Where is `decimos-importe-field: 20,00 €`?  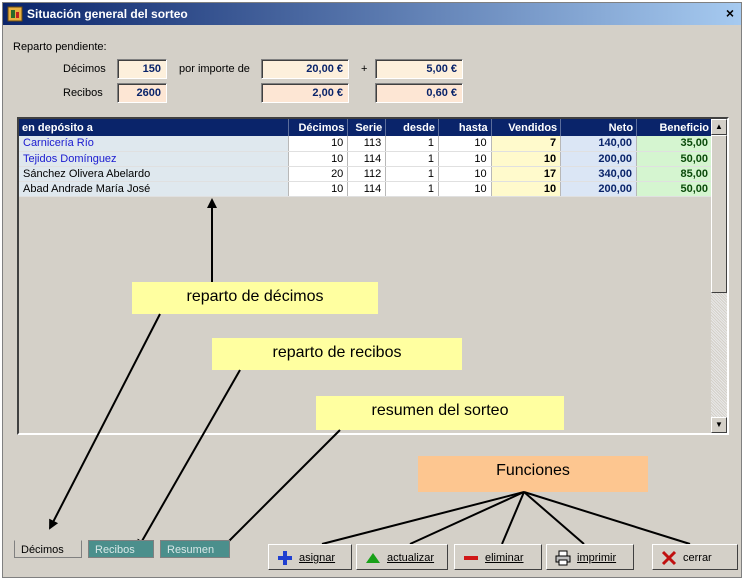 decimos-importe-field: 20,00 € is located at coordinates (305, 69).